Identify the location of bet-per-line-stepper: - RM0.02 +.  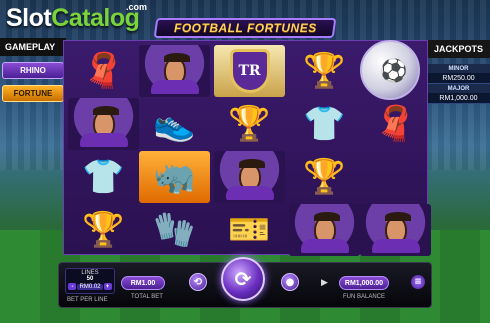
(90, 286).